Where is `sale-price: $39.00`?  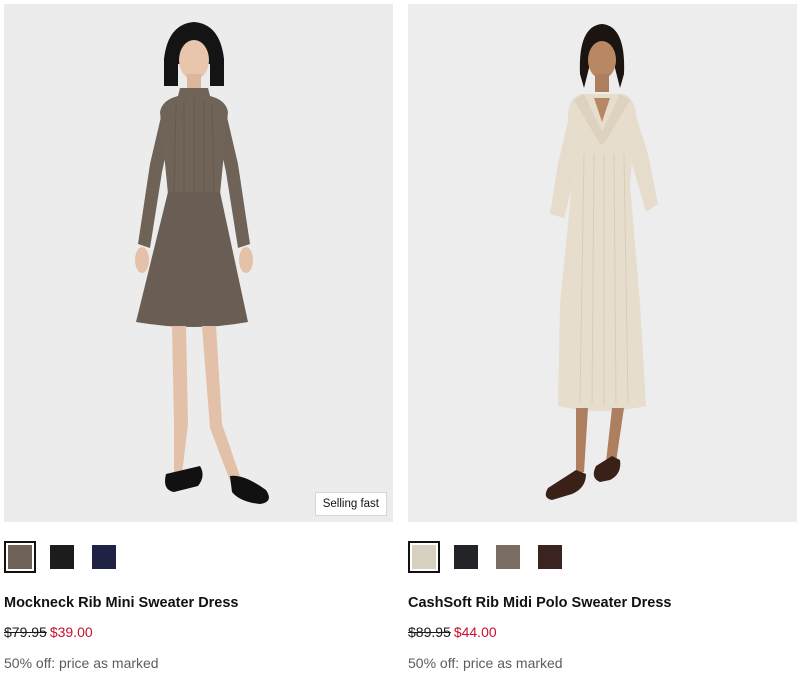 sale-price: $39.00 is located at coordinates (71, 632).